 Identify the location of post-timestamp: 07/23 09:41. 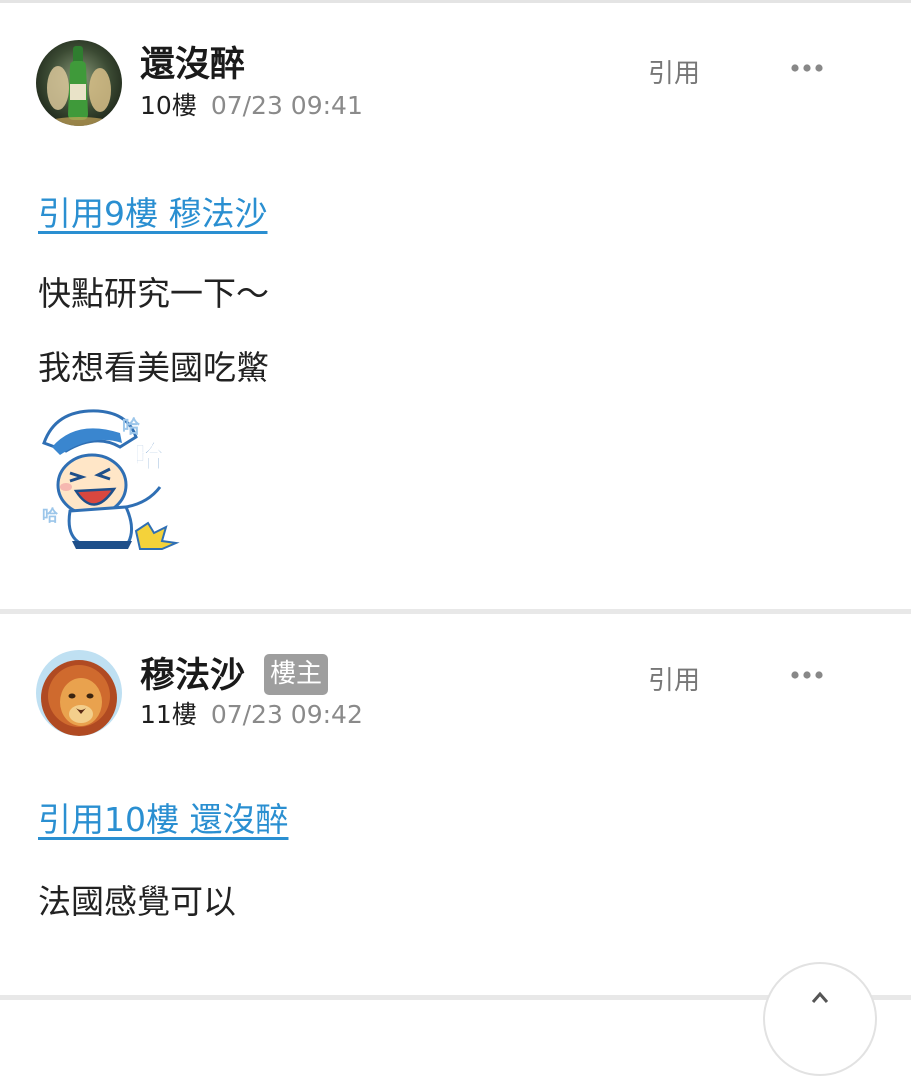
(286, 105).